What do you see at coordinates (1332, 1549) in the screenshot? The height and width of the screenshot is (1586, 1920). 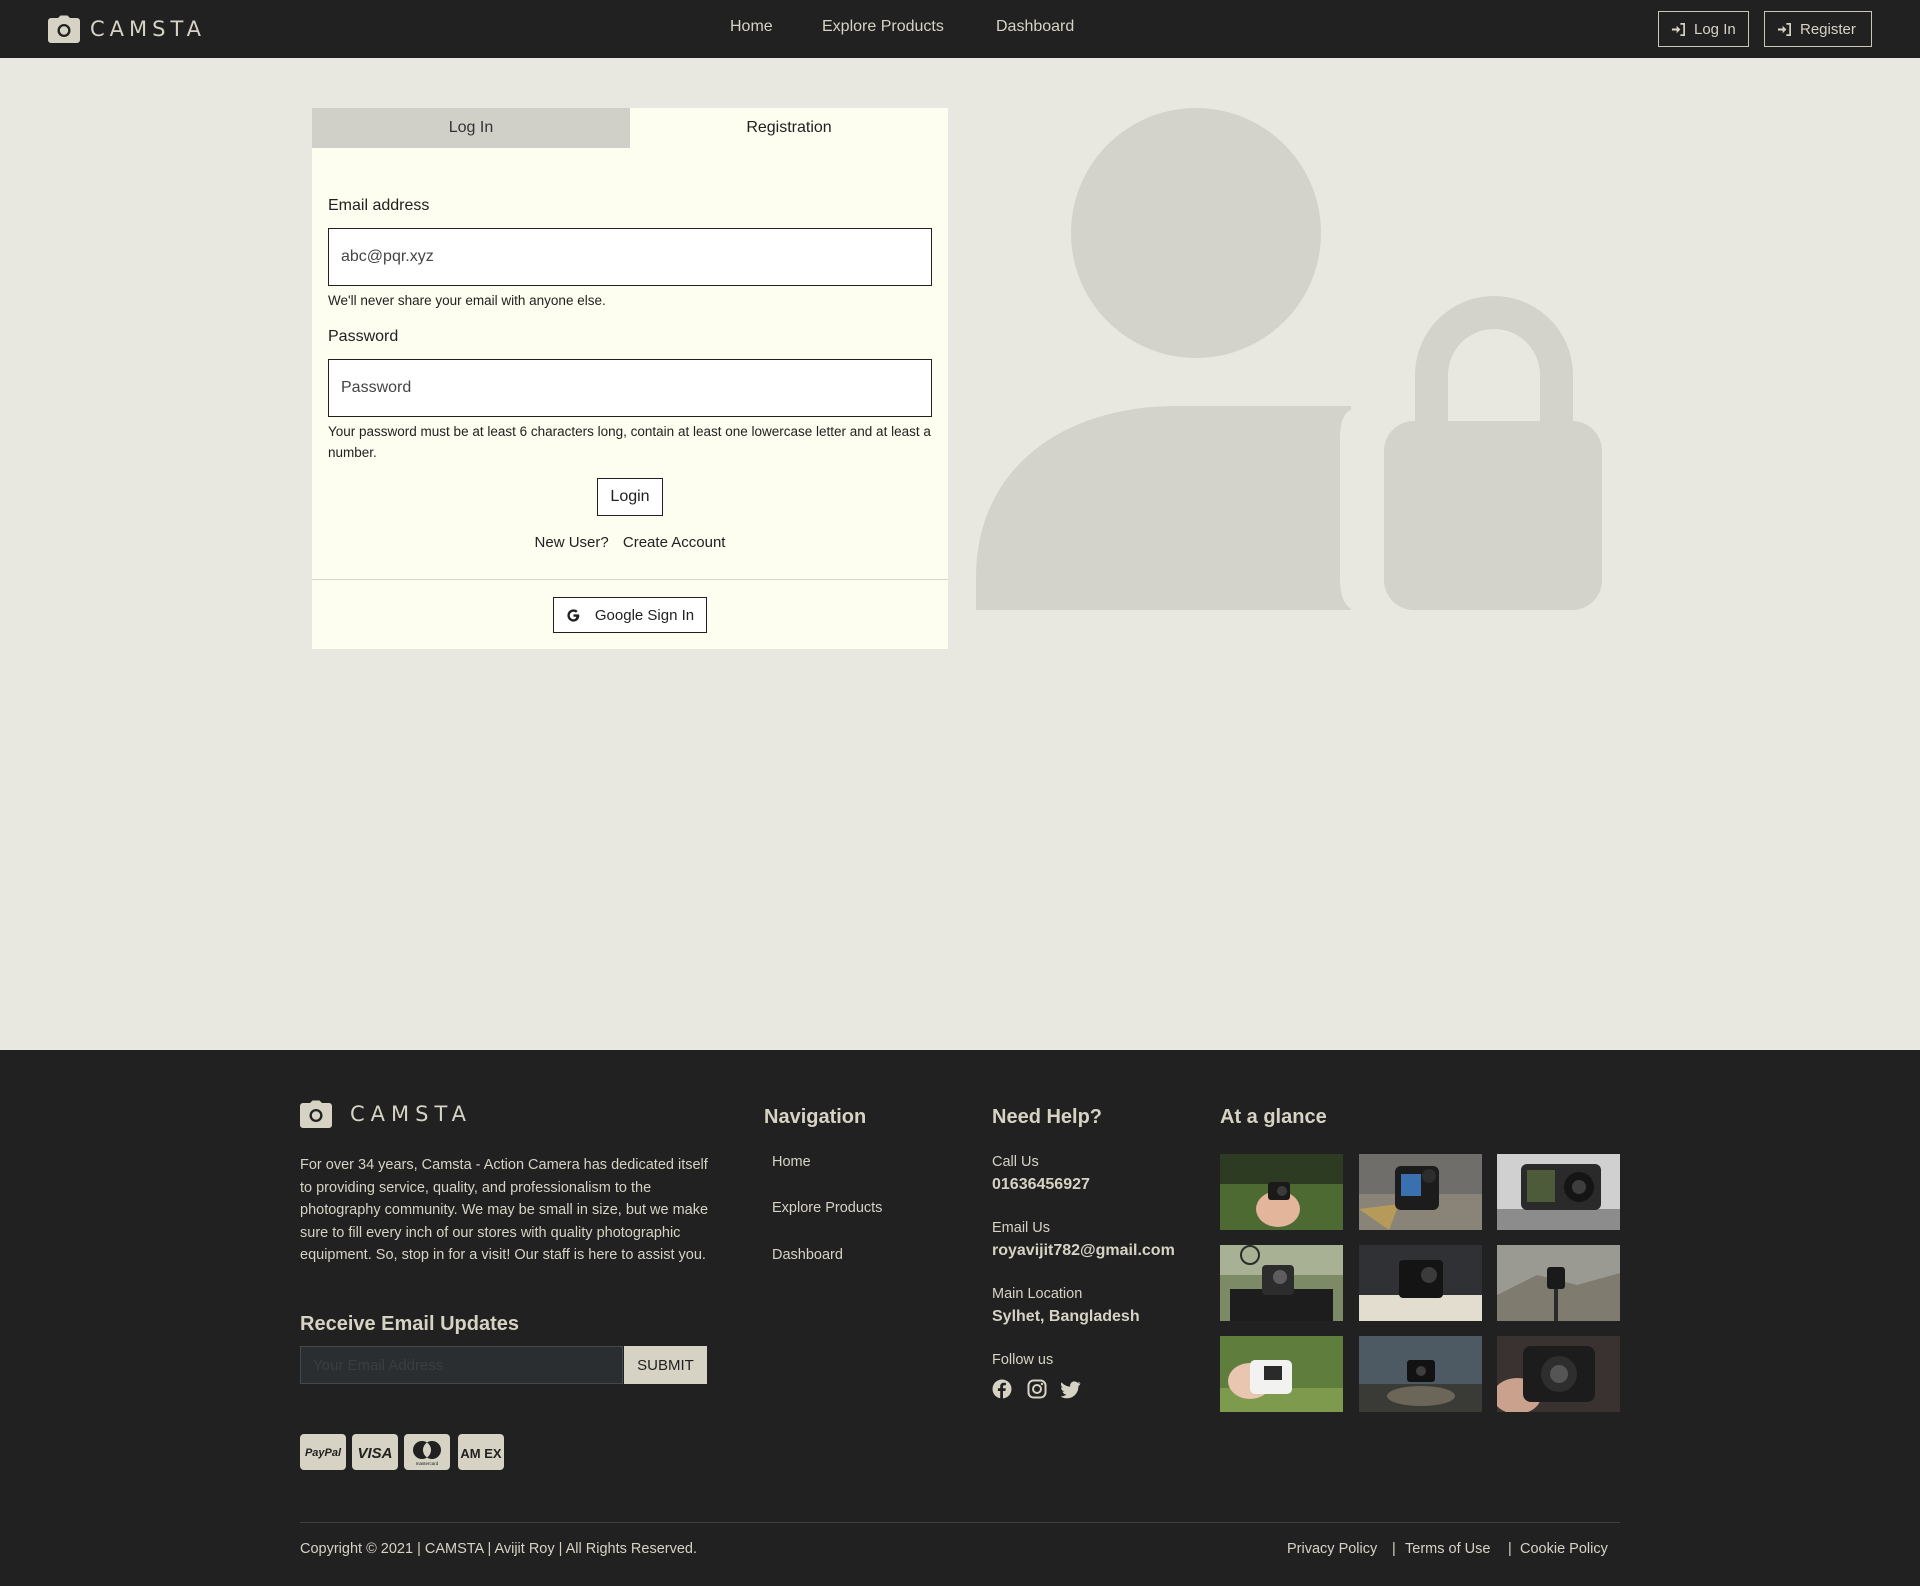 I see `privacy-policy-link: Privacy Policy` at bounding box center [1332, 1549].